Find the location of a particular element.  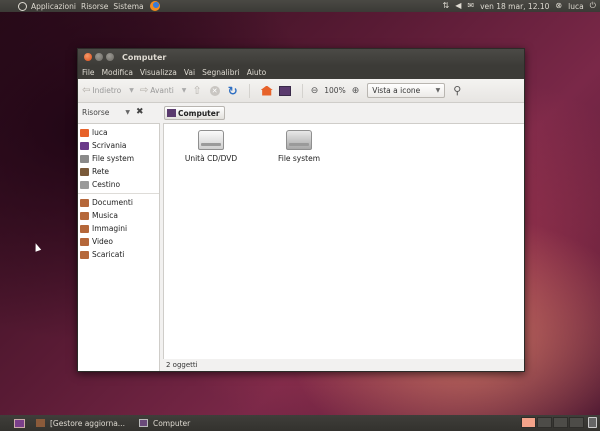

sidebar-item-label: Documenti is located at coordinates (112, 202).